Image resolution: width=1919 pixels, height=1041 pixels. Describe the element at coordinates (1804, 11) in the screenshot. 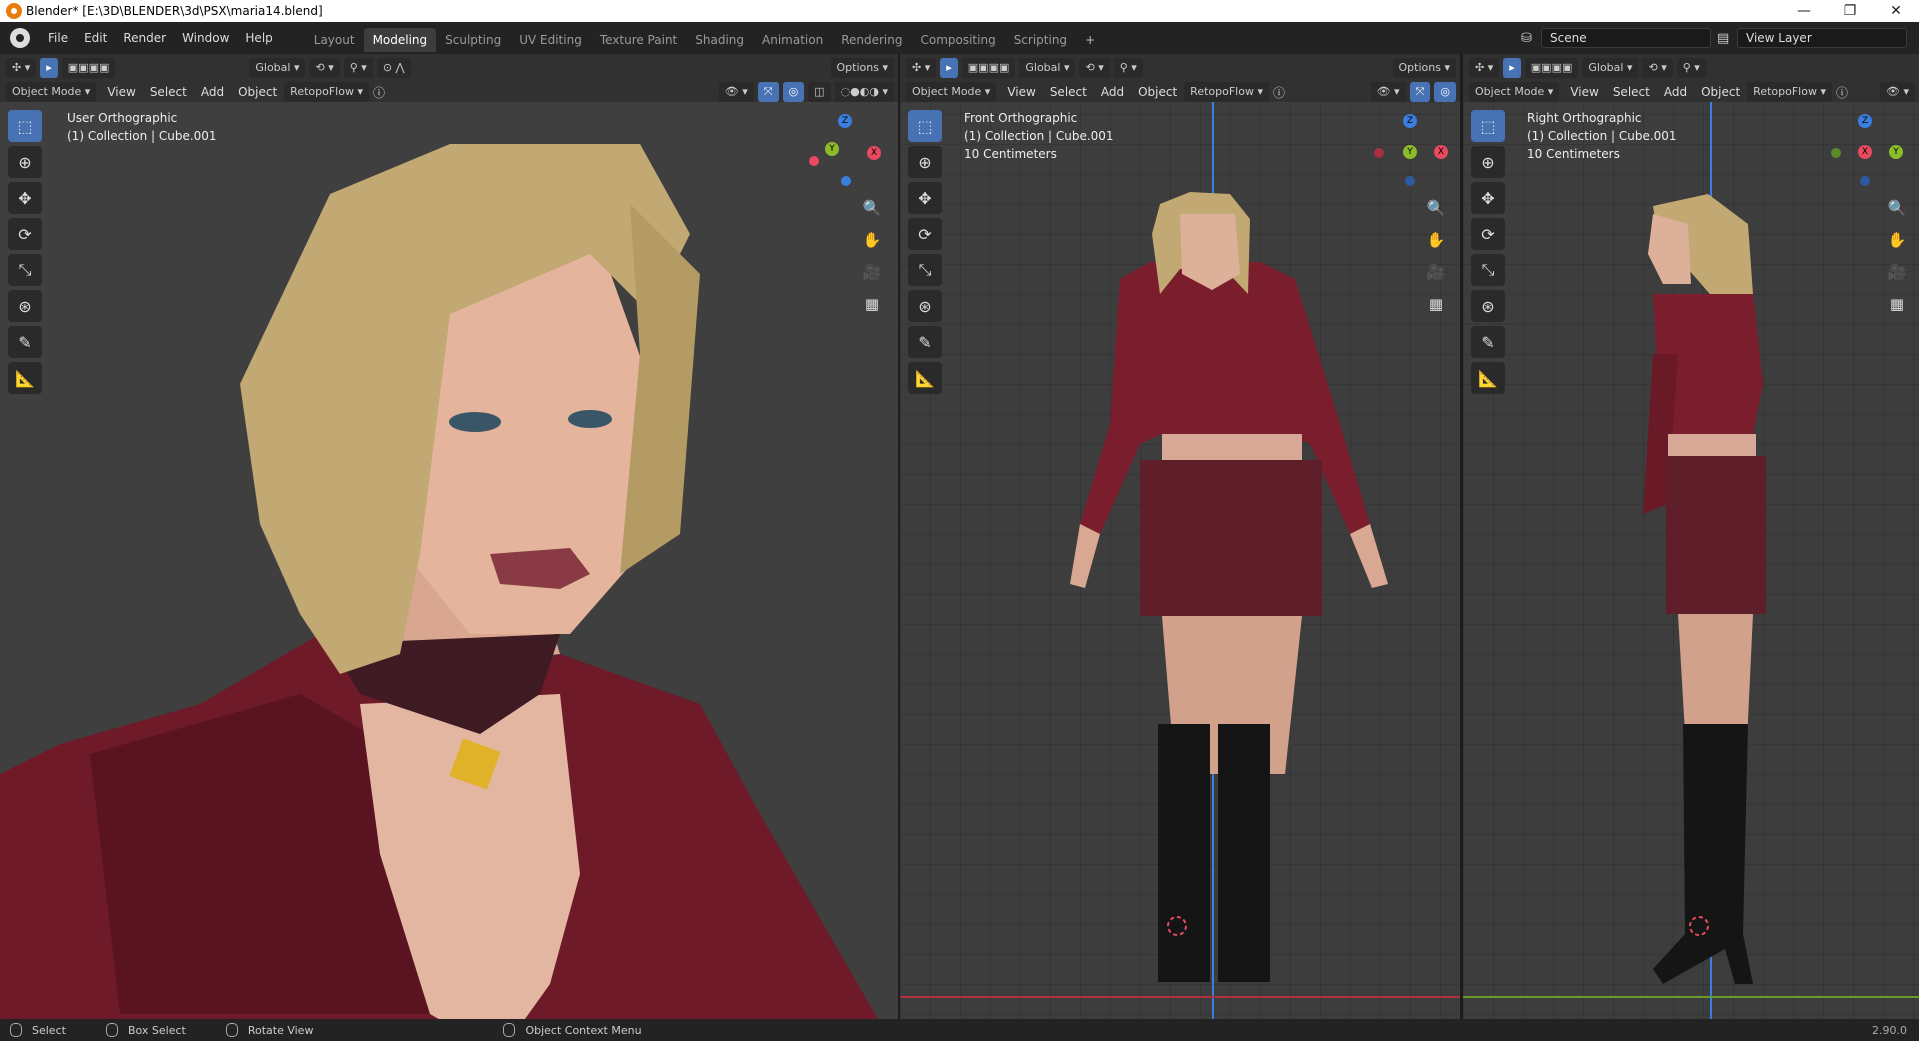

I see `minimize-button: —` at that location.